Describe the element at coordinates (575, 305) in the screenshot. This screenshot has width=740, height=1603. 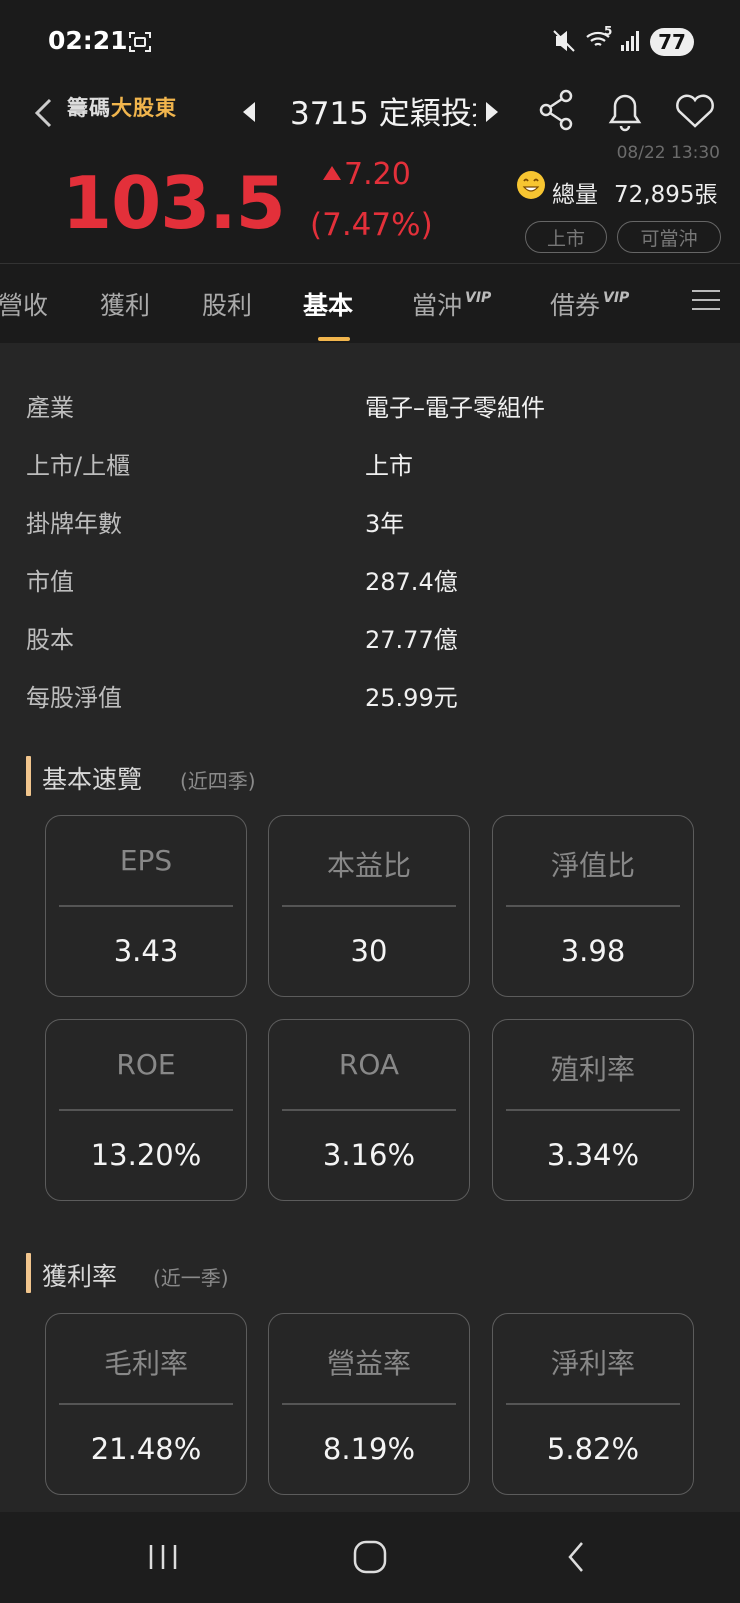
I see `tab-securities-lending-label: 借券` at that location.